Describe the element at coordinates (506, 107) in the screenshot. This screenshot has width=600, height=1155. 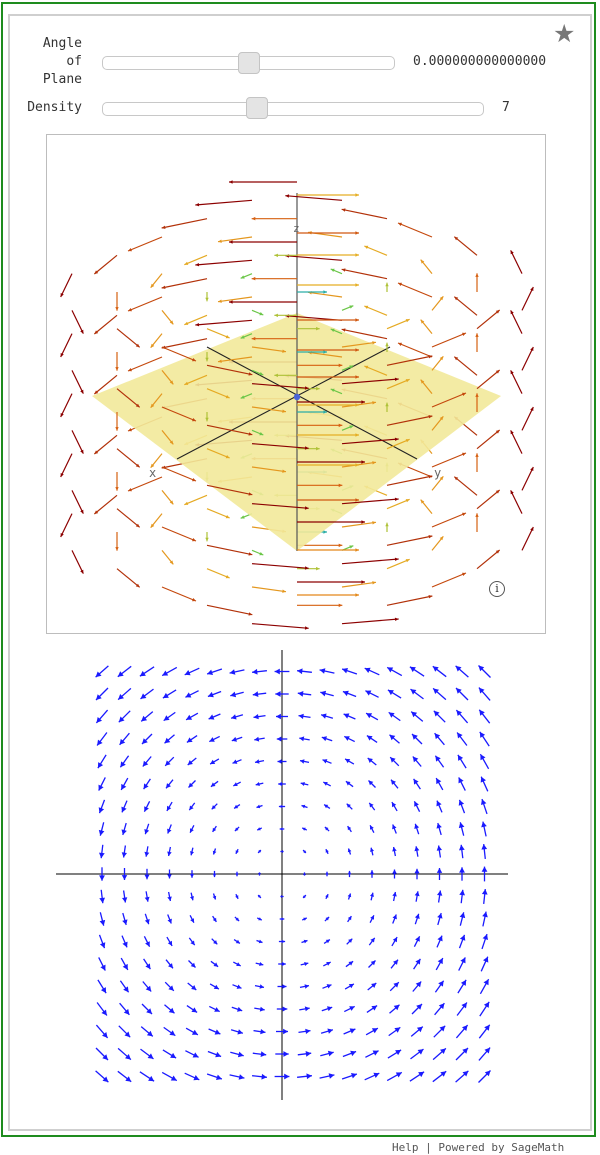
I see `density-value: 7` at that location.